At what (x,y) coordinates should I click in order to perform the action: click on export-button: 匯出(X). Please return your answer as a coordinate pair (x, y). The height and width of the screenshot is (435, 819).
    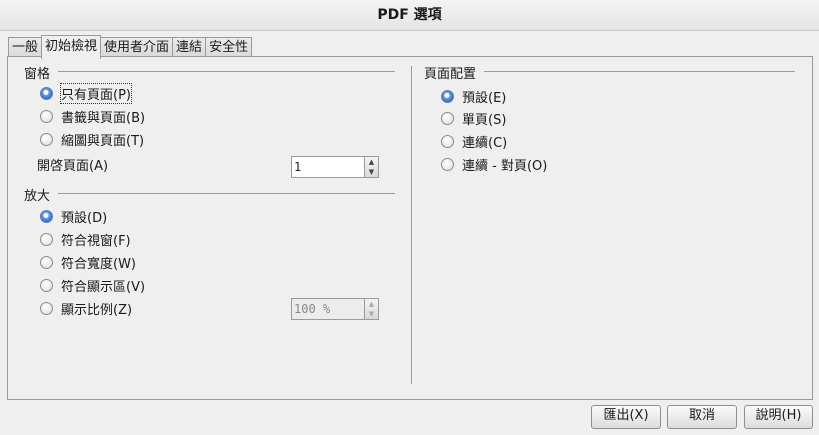
    Looking at the image, I should click on (626, 417).